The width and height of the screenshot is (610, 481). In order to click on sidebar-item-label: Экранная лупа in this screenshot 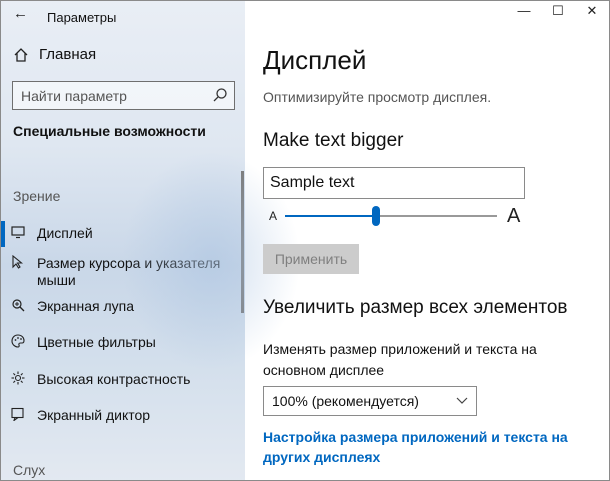, I will do `click(86, 306)`.